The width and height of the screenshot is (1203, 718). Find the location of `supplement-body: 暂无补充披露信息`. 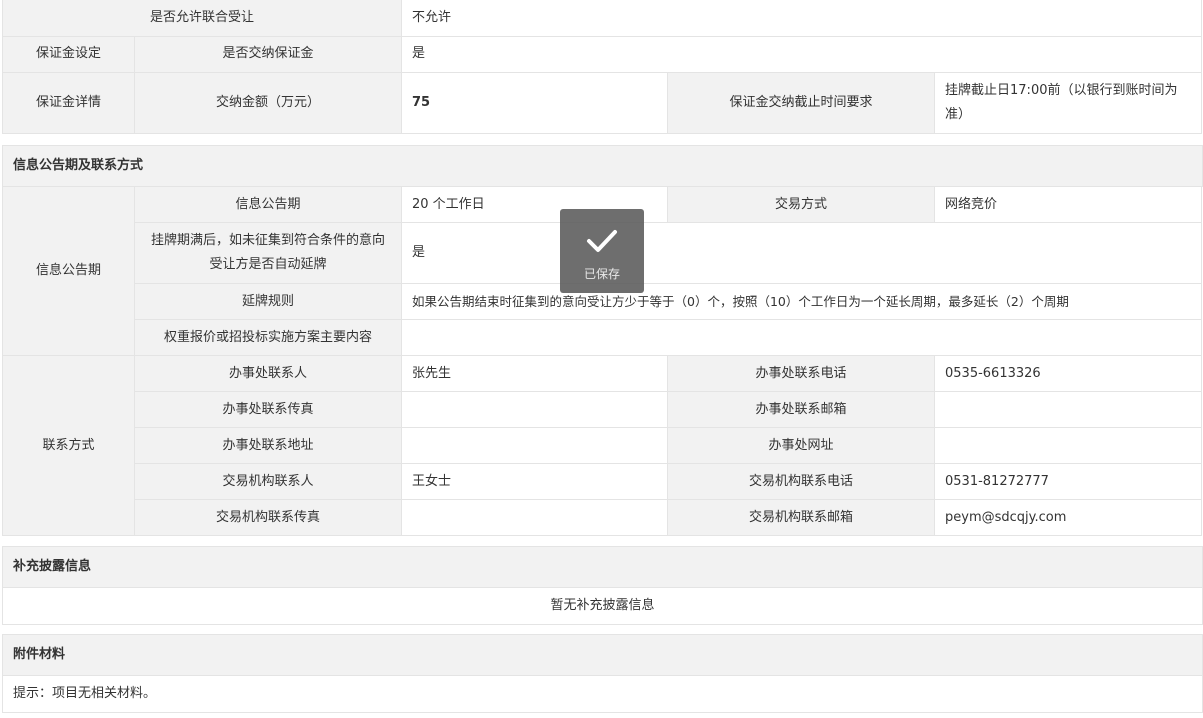

supplement-body: 暂无补充披露信息 is located at coordinates (602, 606).